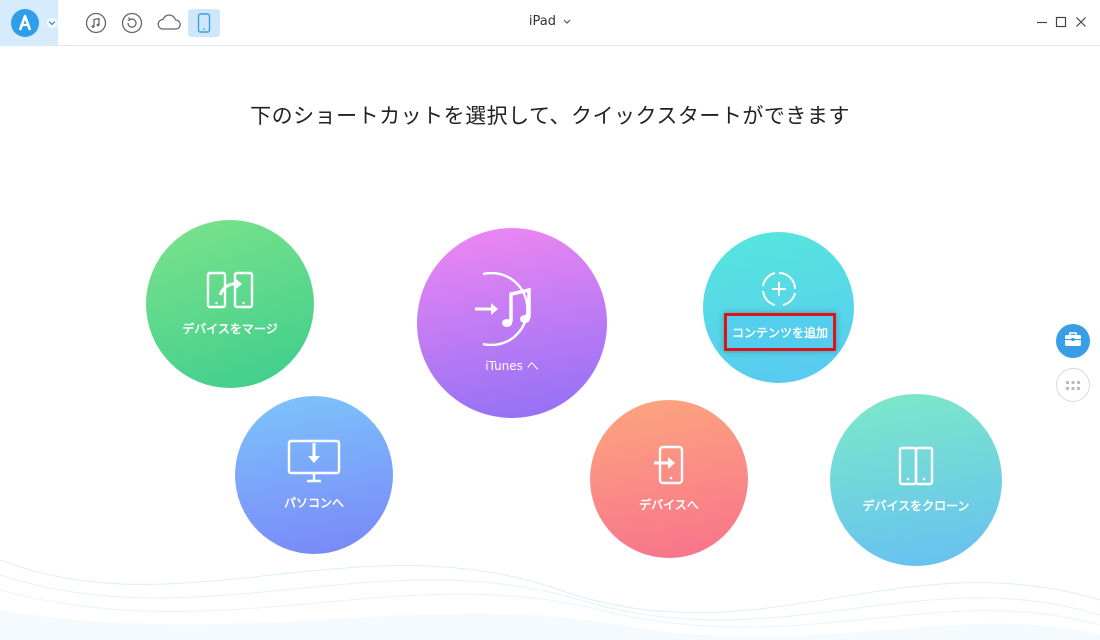  Describe the element at coordinates (313, 503) in the screenshot. I see `to-pc-label: パソコンへ` at that location.